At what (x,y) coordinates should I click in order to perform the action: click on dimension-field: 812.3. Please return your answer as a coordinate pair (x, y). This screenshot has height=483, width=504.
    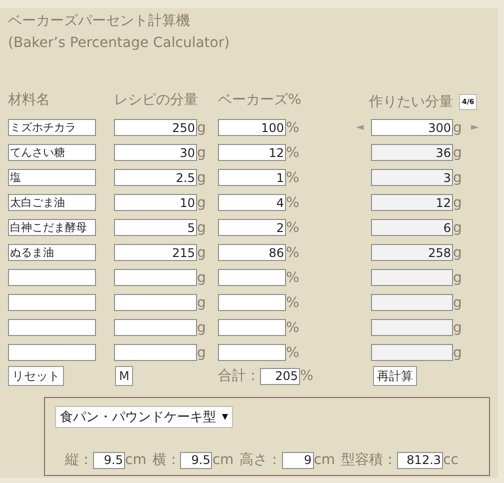
    Looking at the image, I should click on (420, 460).